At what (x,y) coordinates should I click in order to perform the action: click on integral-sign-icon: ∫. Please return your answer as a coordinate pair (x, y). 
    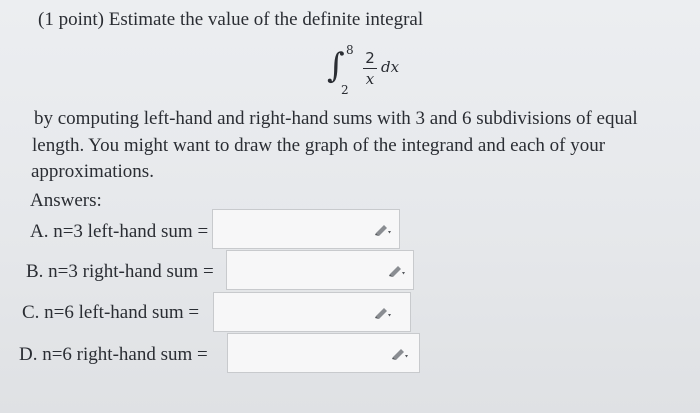
    Looking at the image, I should click on (336, 66).